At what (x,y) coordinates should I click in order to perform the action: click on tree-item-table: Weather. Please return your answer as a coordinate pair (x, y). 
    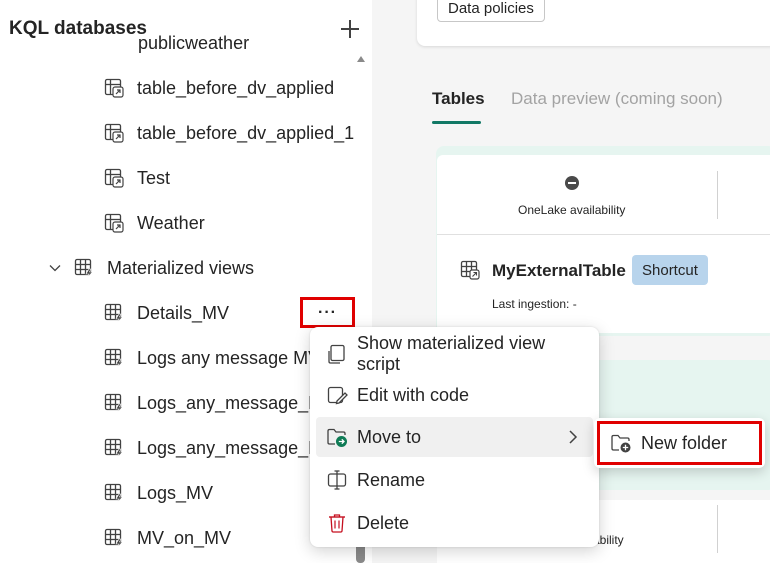
    Looking at the image, I should click on (154, 223).